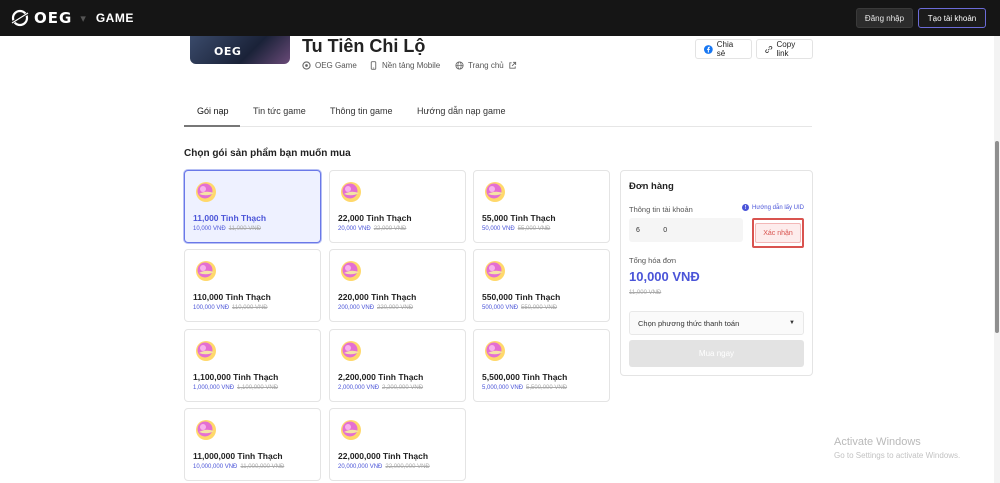 This screenshot has width=1000, height=483. What do you see at coordinates (213, 111) in the screenshot?
I see `tab-packages: Gói nạp` at bounding box center [213, 111].